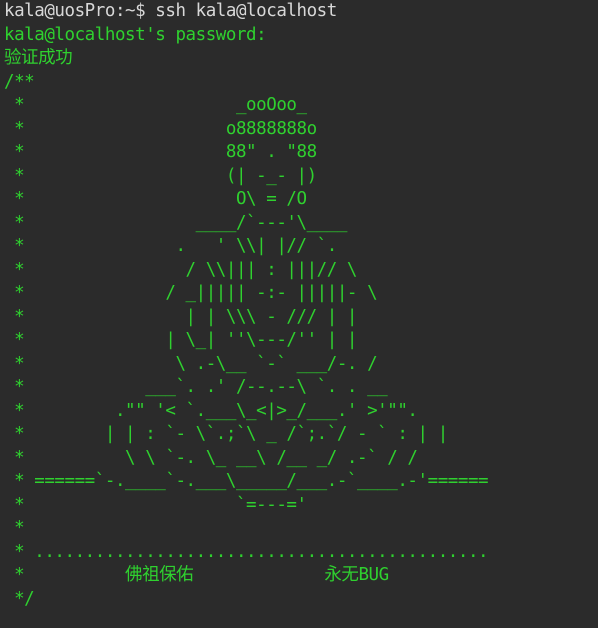 This screenshot has width=598, height=628. What do you see at coordinates (38, 58) in the screenshot?
I see `auth-success-message: 验证成功` at bounding box center [38, 58].